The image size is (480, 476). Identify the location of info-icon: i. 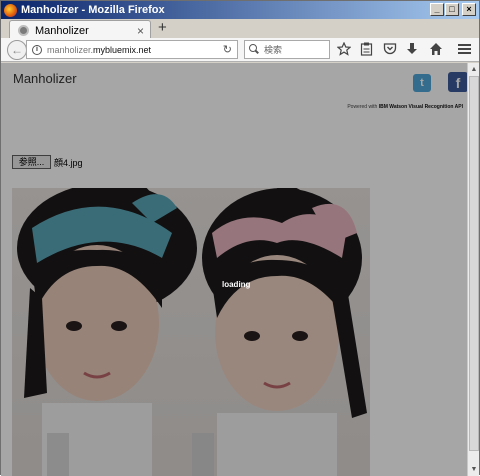
(37, 49).